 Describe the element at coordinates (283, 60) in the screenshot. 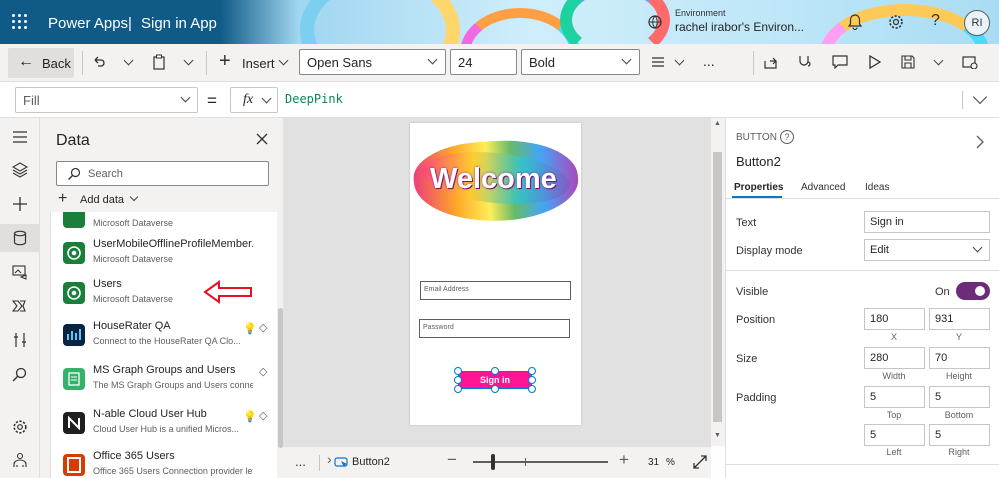

I see `insert-chevron-icon` at that location.